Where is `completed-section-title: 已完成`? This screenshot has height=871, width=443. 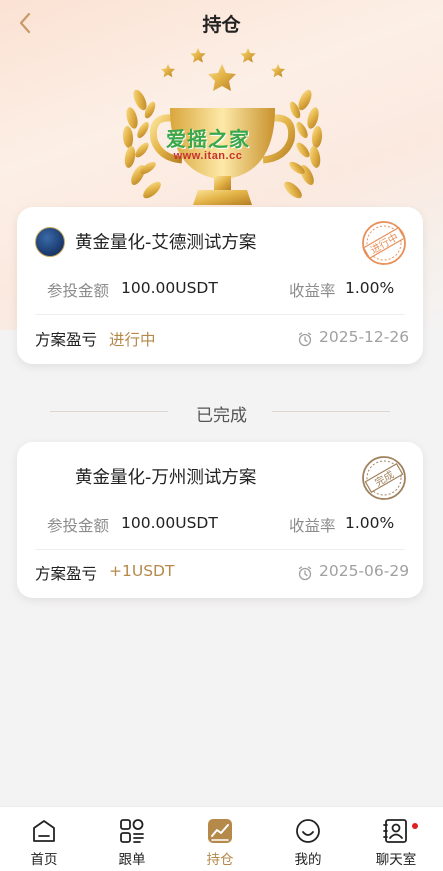
completed-section-title: 已完成 is located at coordinates (221, 416).